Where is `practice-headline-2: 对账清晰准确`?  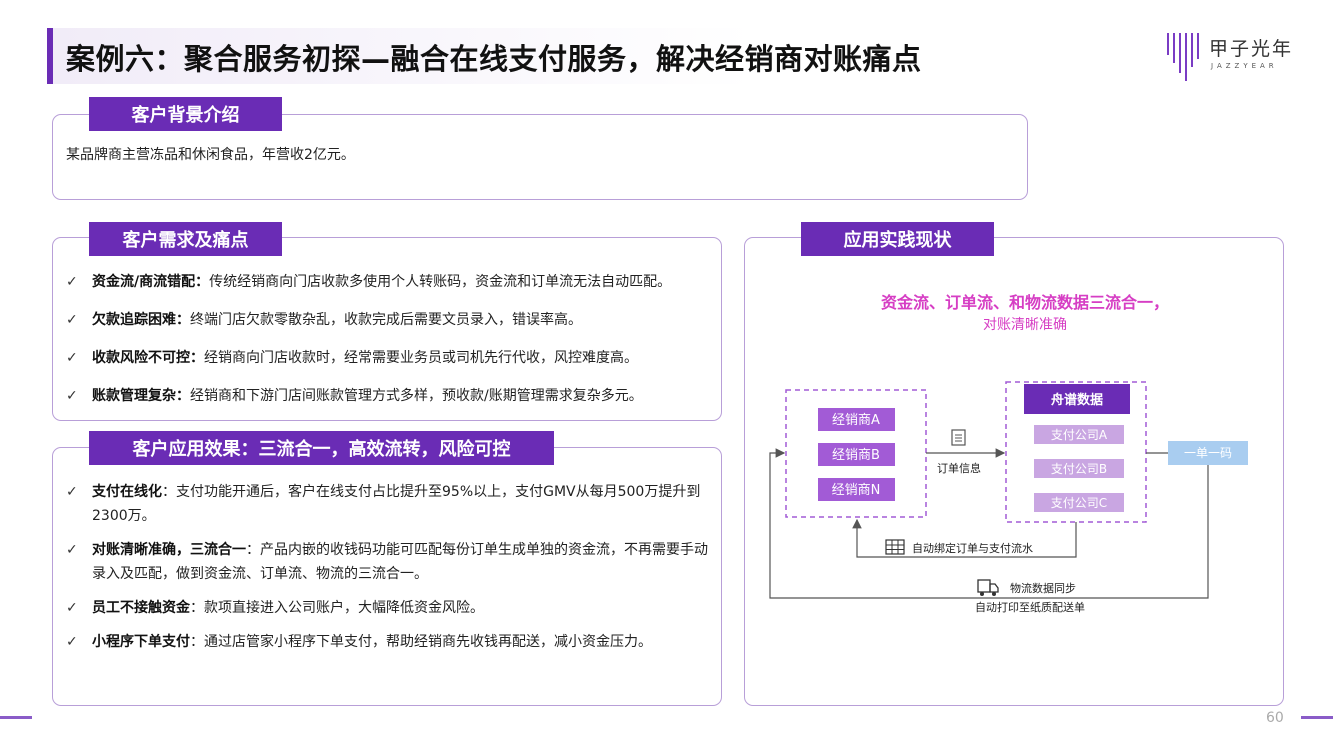 practice-headline-2: 对账清晰准确 is located at coordinates (1025, 325).